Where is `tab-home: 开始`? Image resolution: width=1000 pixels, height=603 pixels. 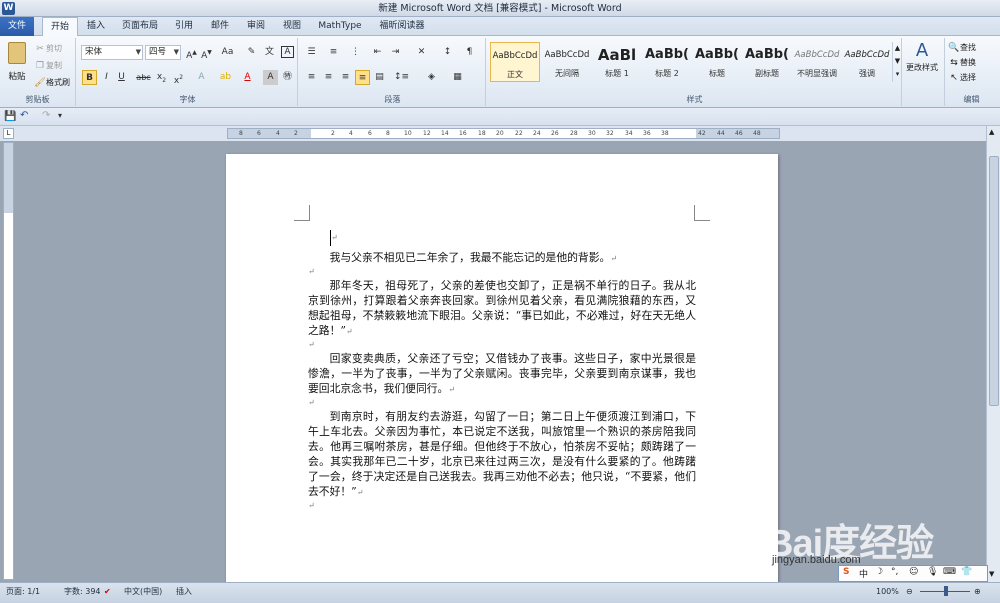
tab-home: 开始 is located at coordinates (60, 27).